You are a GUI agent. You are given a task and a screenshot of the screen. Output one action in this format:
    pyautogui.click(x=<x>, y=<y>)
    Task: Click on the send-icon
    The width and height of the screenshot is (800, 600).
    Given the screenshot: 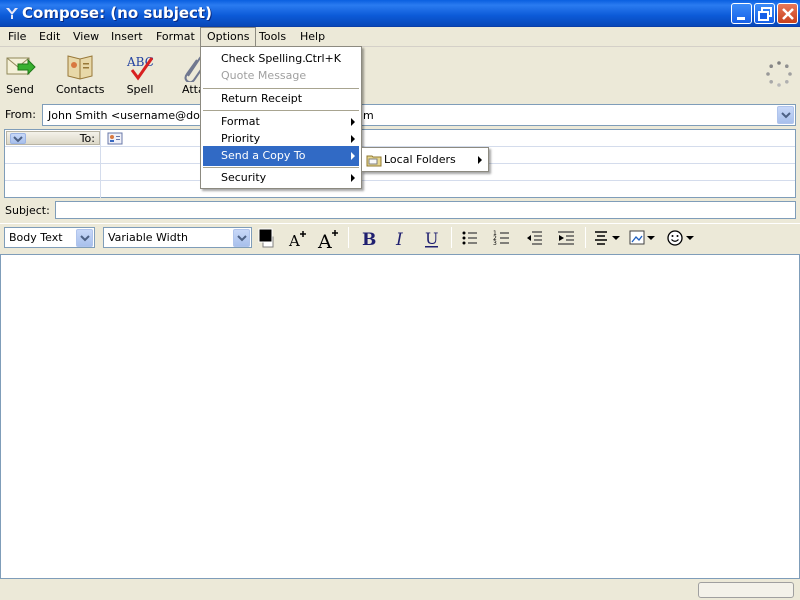 What is the action you would take?
    pyautogui.click(x=21, y=66)
    